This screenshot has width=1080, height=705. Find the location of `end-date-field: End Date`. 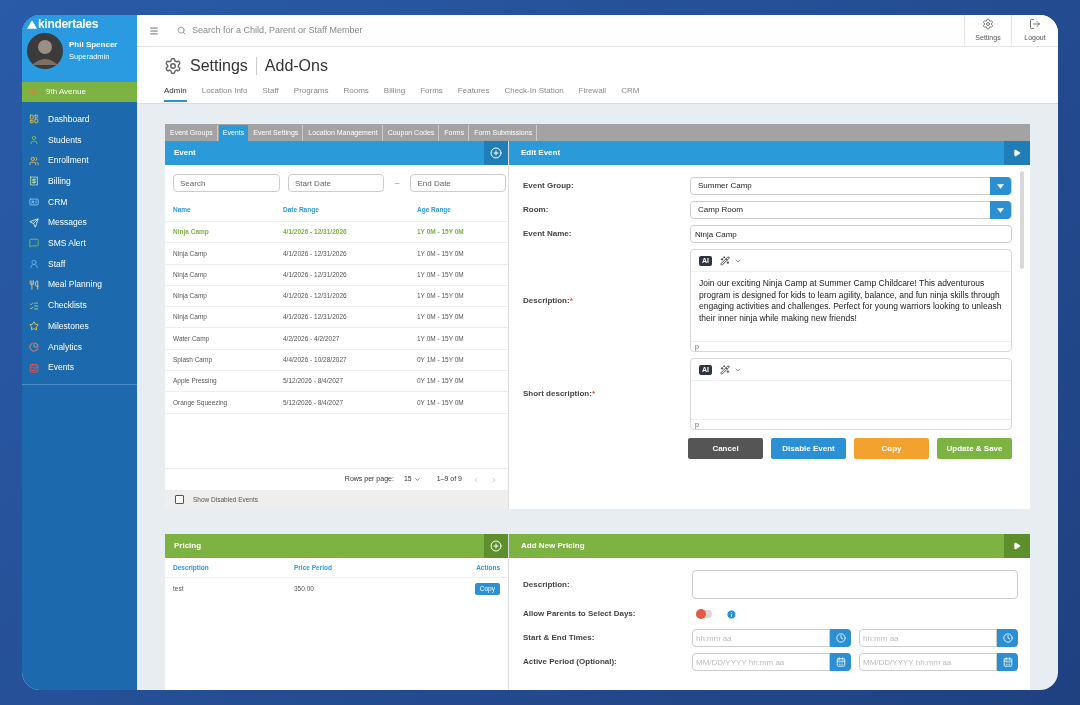

end-date-field: End Date is located at coordinates (458, 183).